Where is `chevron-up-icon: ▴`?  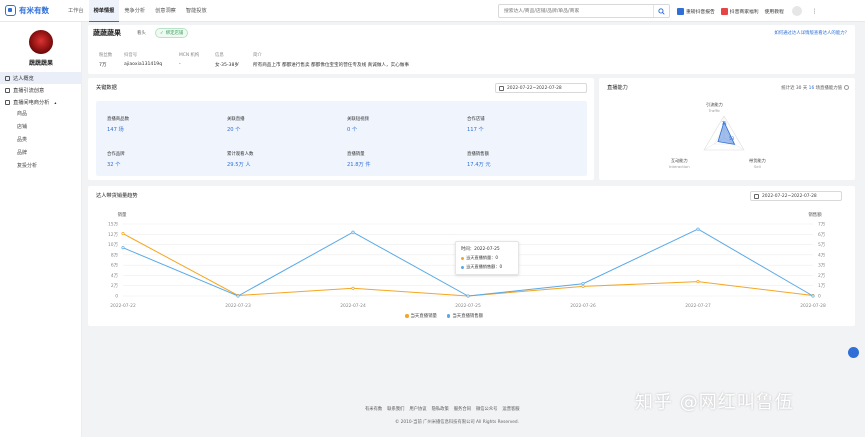 chevron-up-icon: ▴ is located at coordinates (55, 102).